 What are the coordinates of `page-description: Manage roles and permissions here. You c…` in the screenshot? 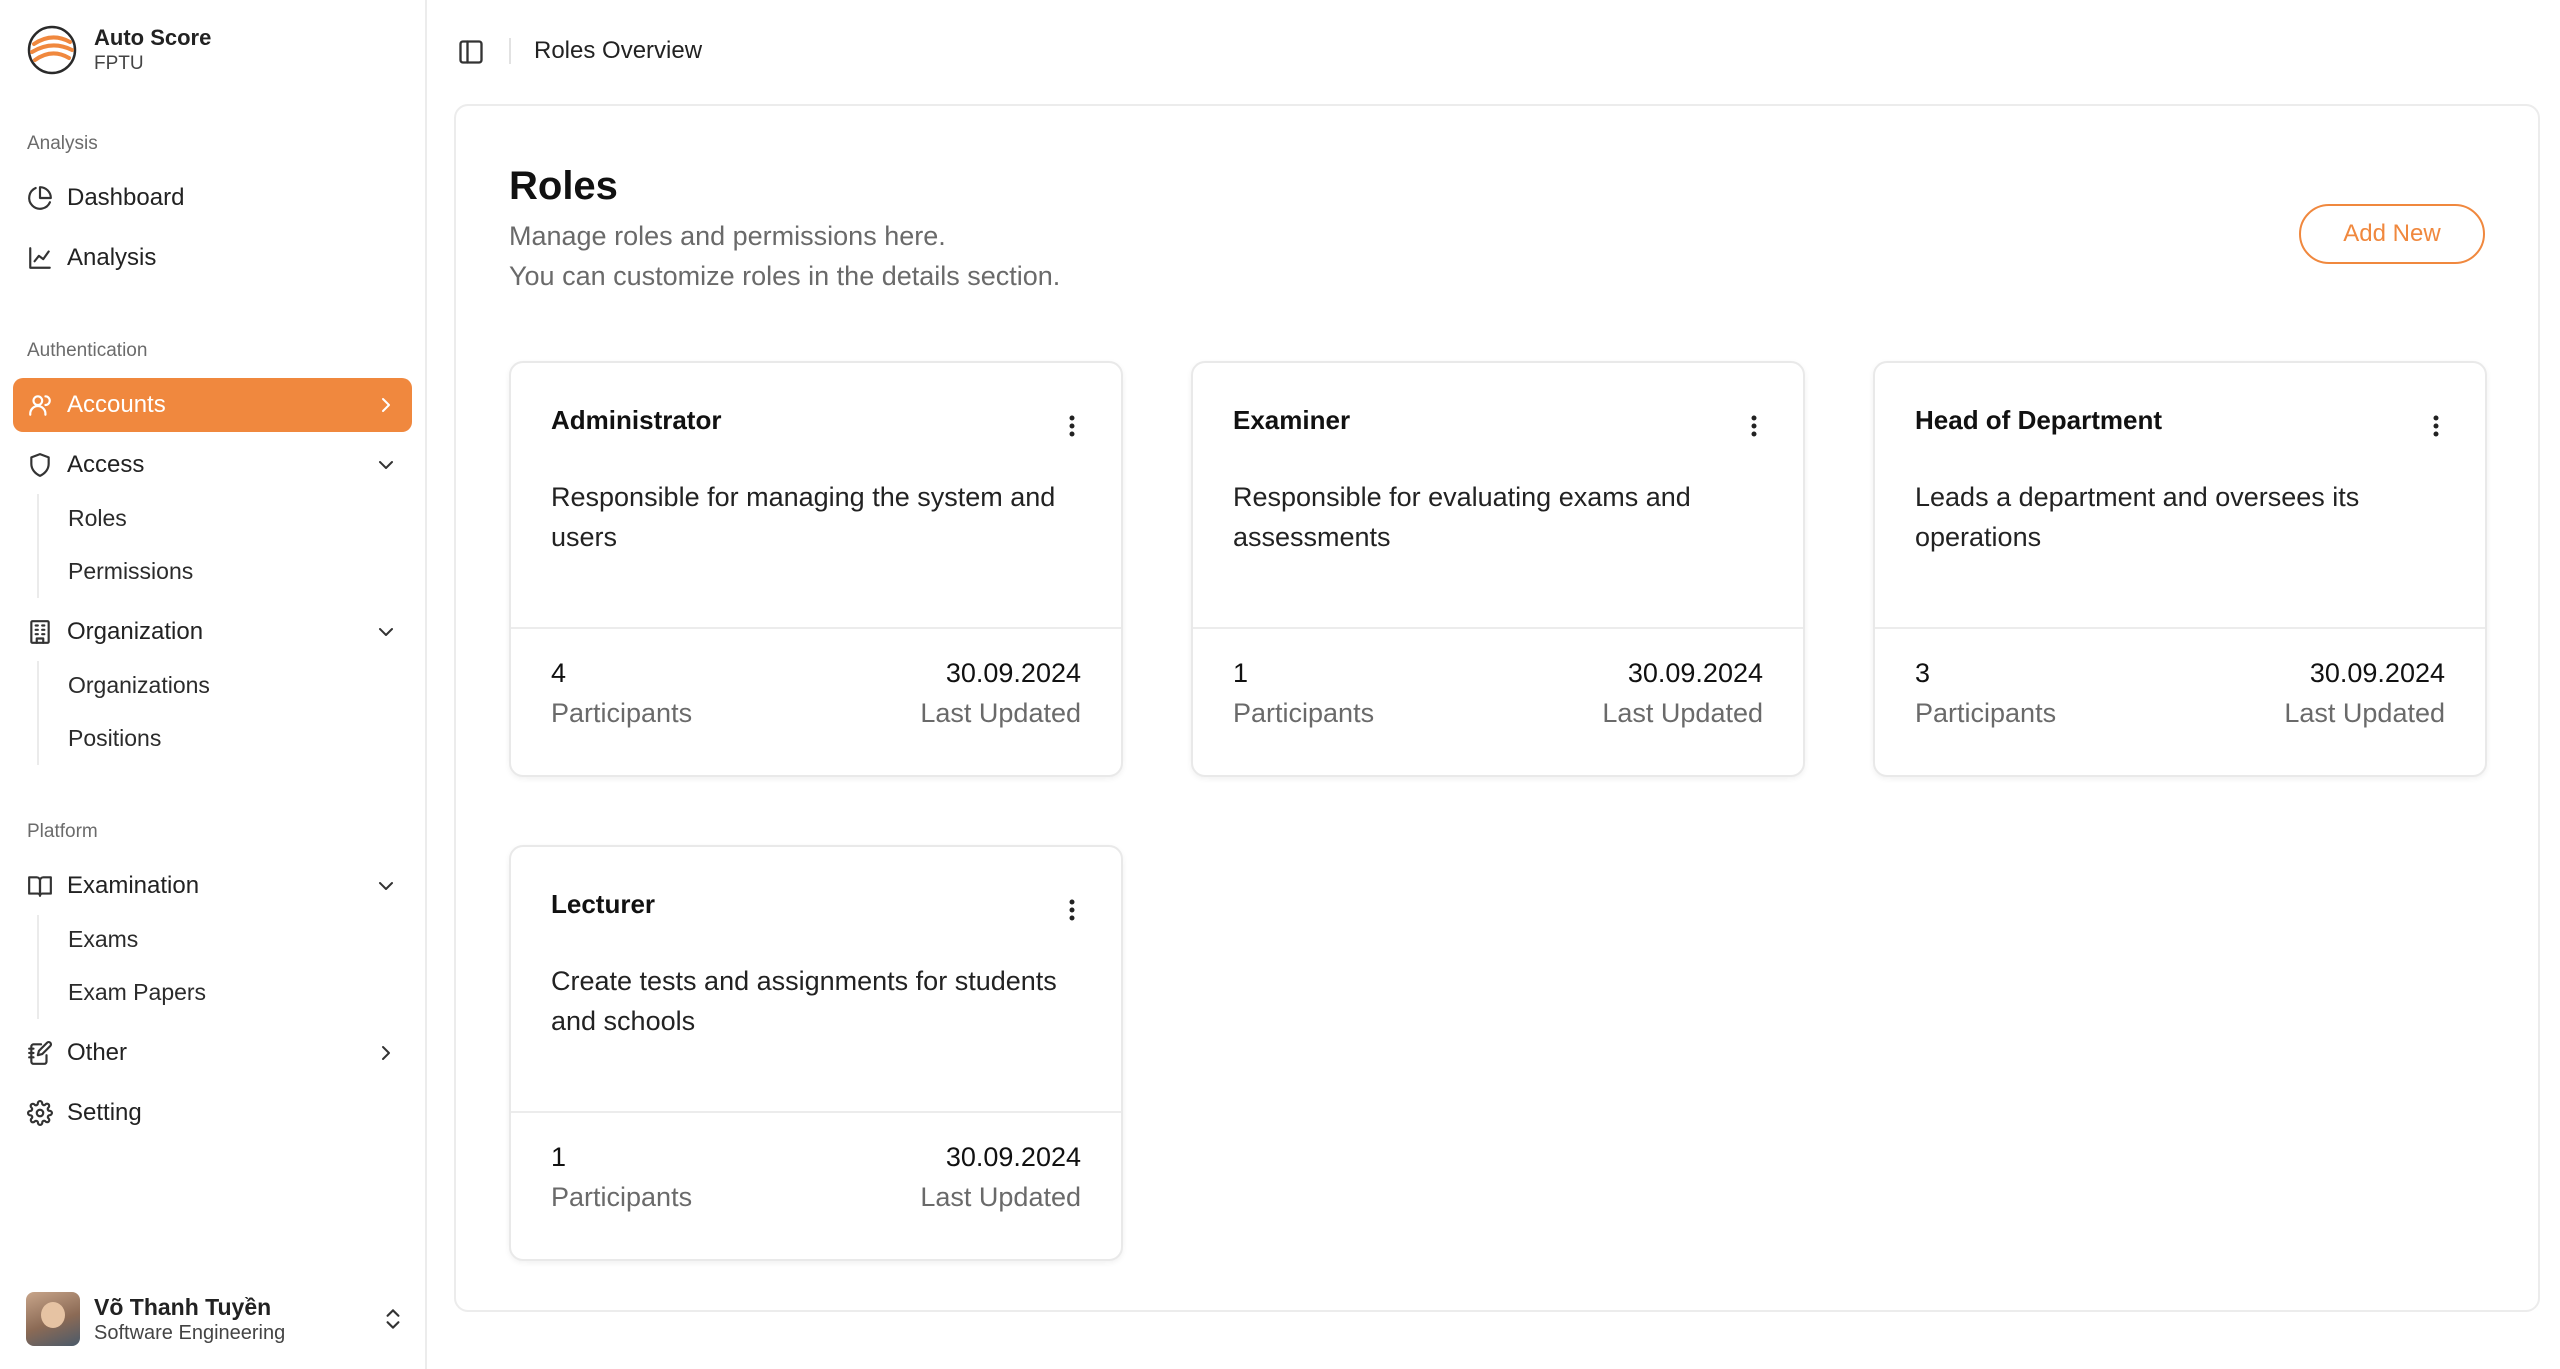 It's located at (784, 256).